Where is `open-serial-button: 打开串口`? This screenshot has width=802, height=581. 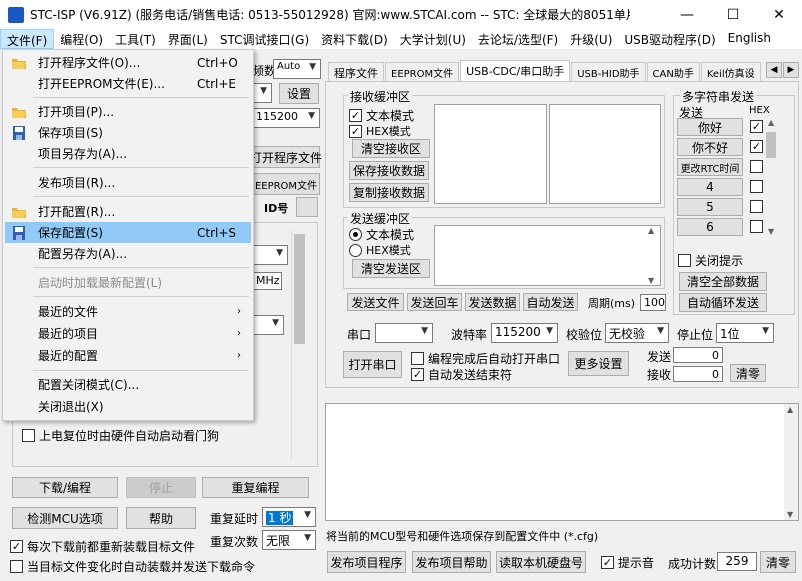 open-serial-button: 打开串口 is located at coordinates (372, 364).